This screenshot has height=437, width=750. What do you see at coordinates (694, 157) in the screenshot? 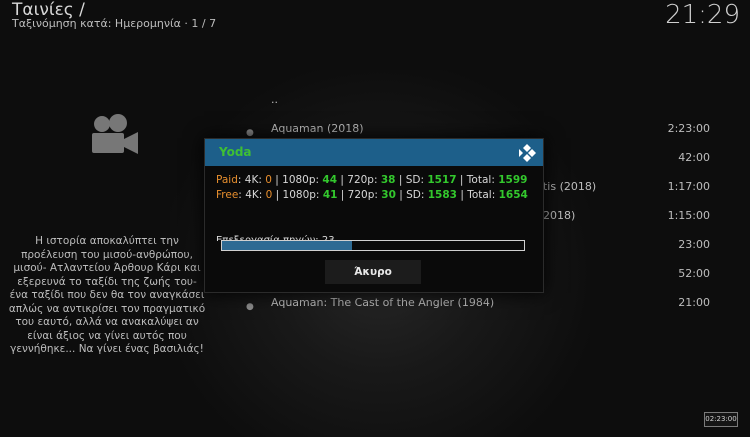
I see `list-item-duration: 42:00` at bounding box center [694, 157].